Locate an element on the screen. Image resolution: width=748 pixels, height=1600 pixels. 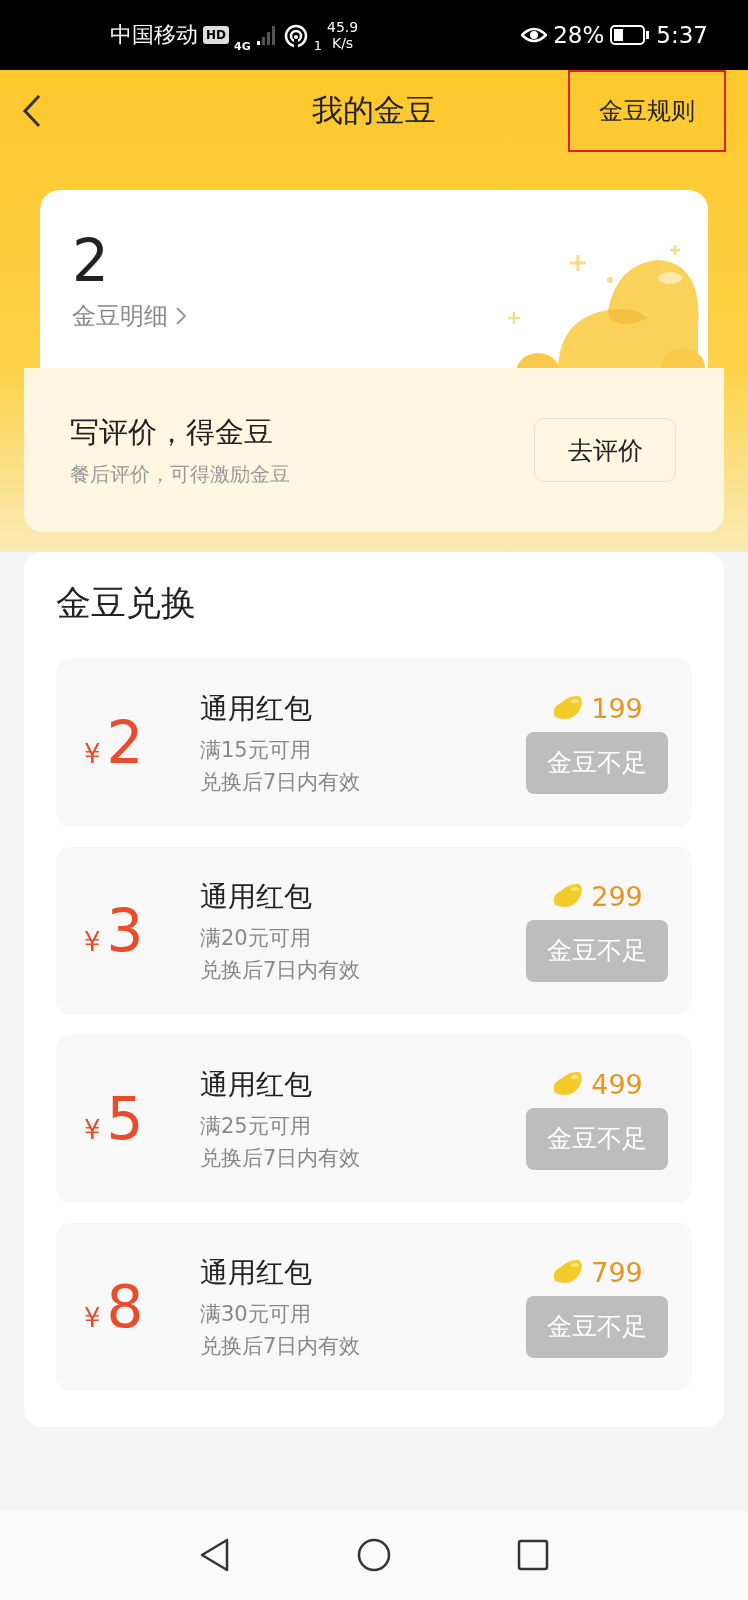
hd-badge: HD is located at coordinates (216, 35).